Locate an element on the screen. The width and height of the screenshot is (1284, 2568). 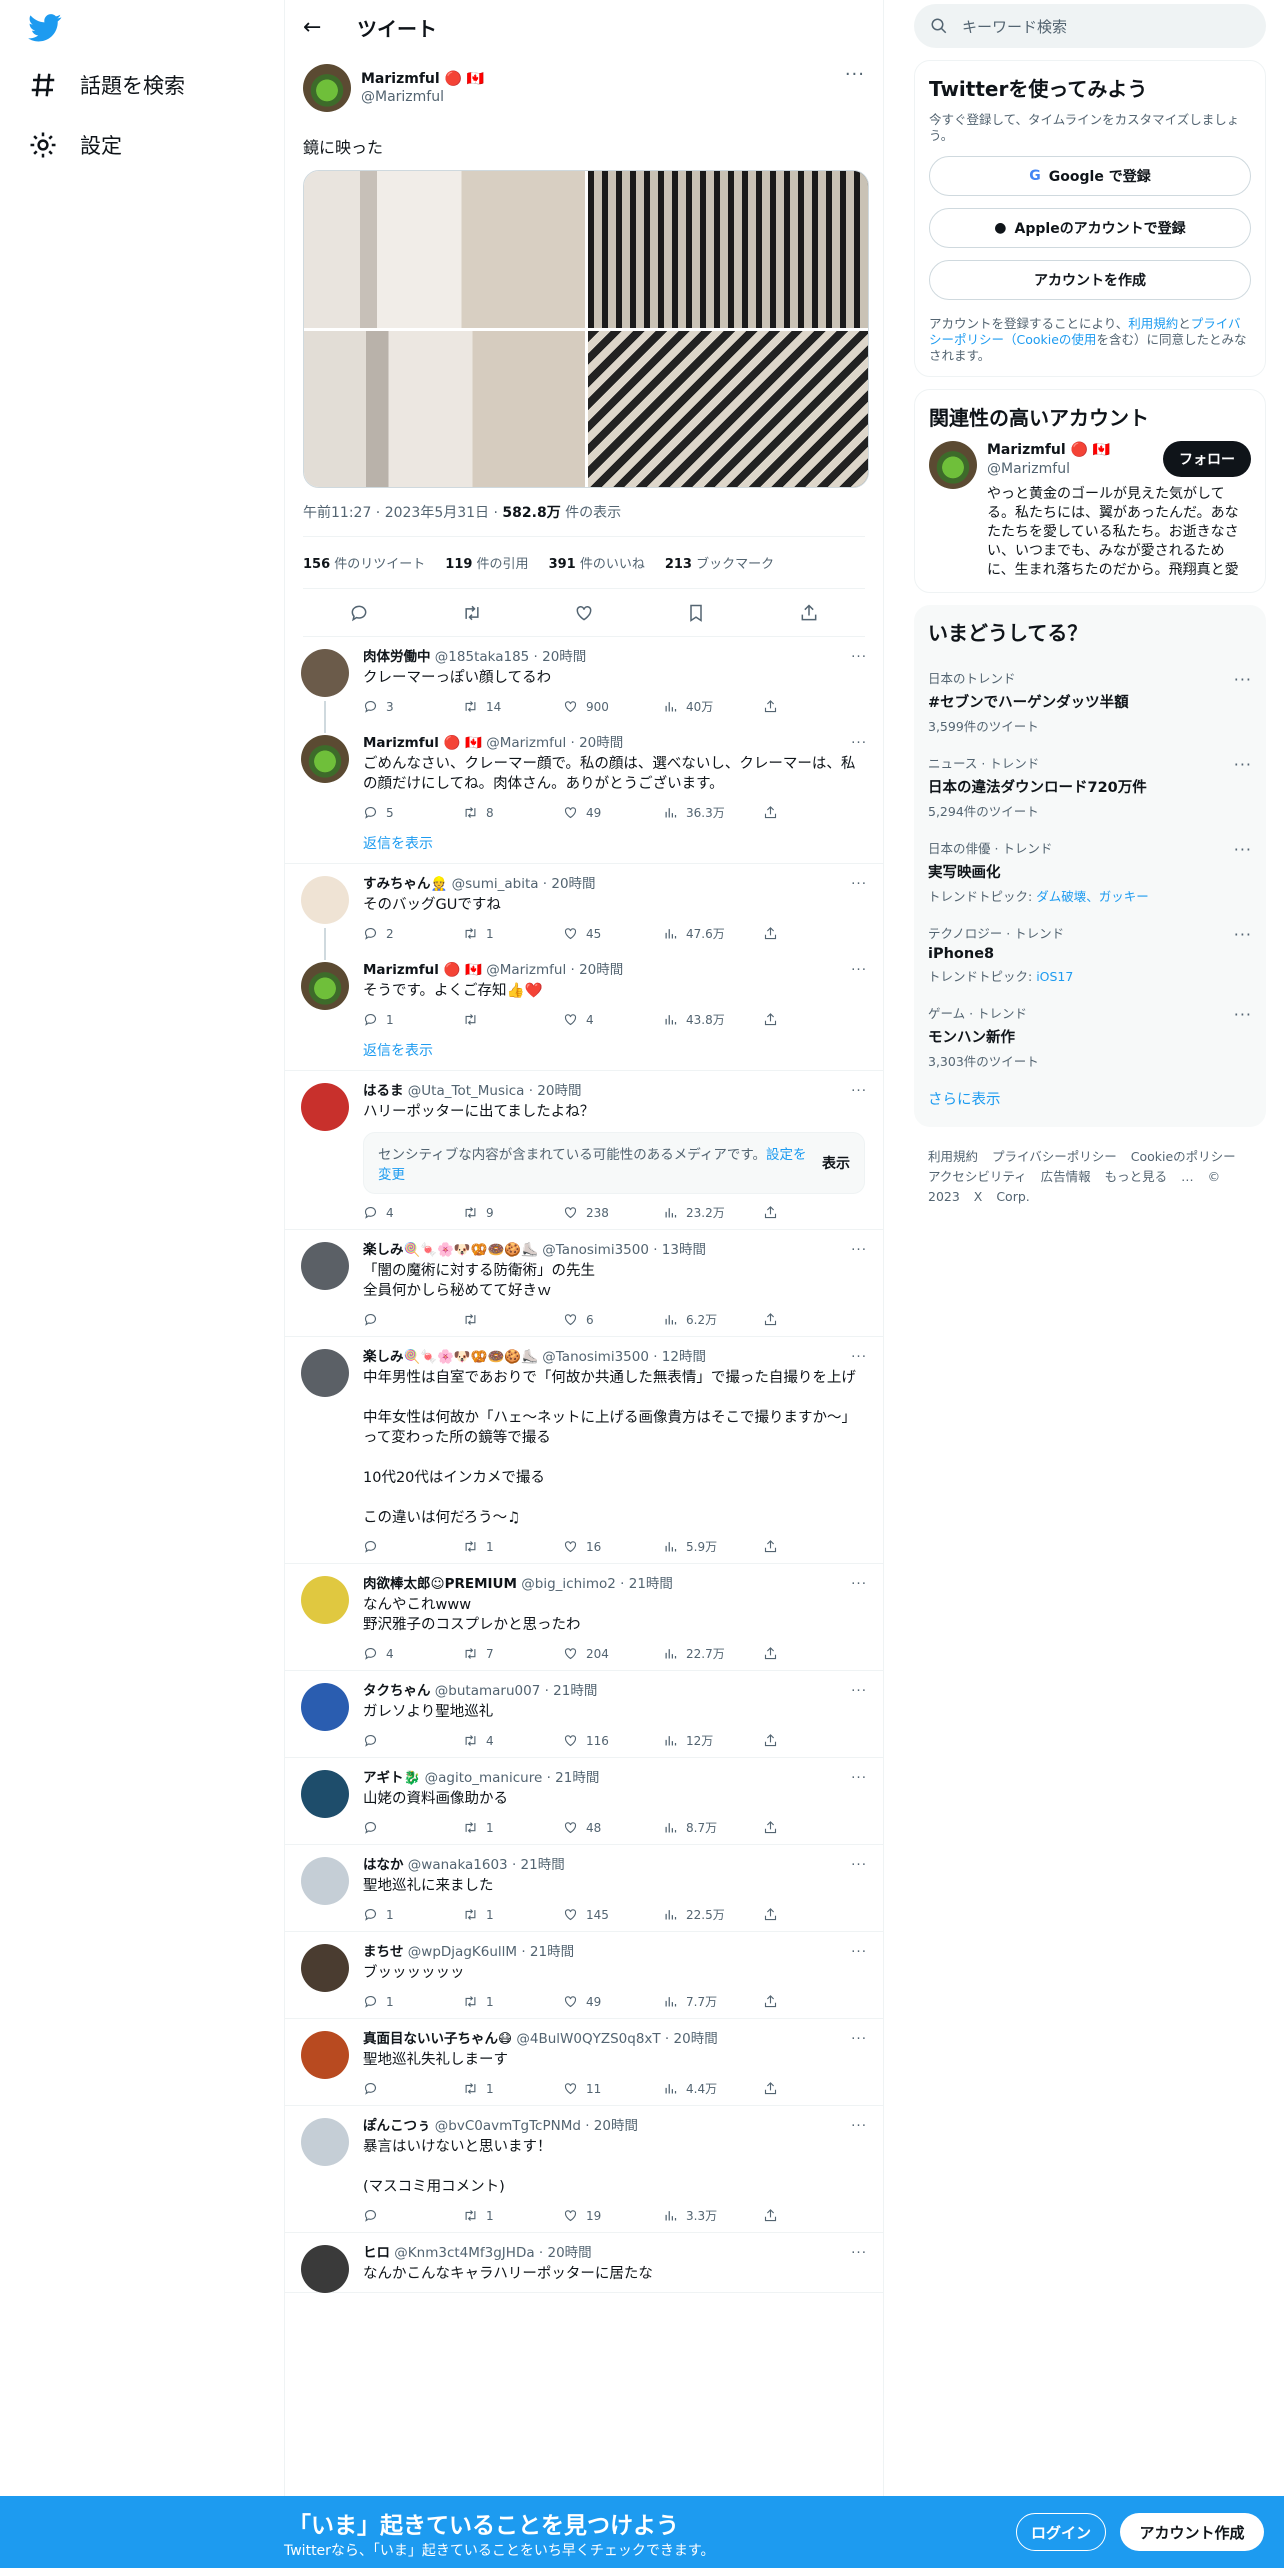
google-signup-button: G Google で登録 is located at coordinates (1090, 176).